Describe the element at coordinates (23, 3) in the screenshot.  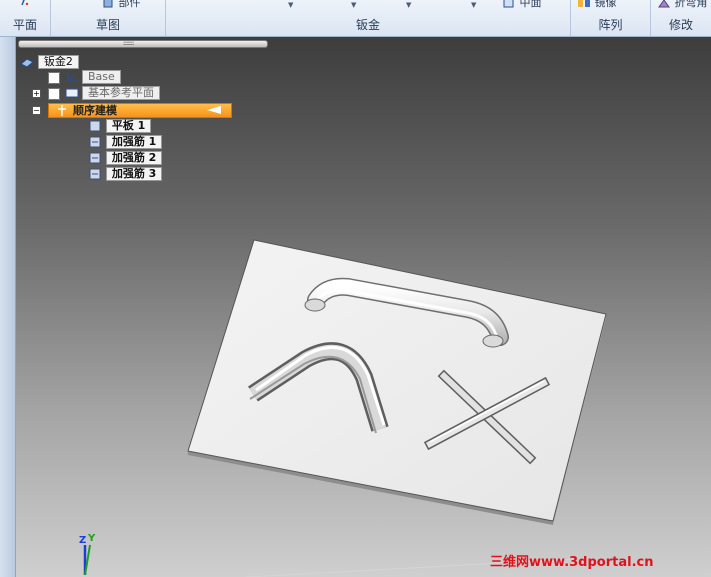
I see `plane-tool-icon` at that location.